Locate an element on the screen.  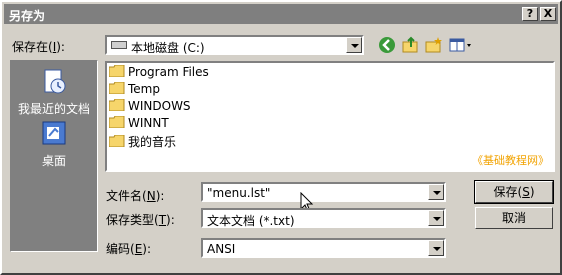
filename-dropdown-arrow is located at coordinates (436, 192).